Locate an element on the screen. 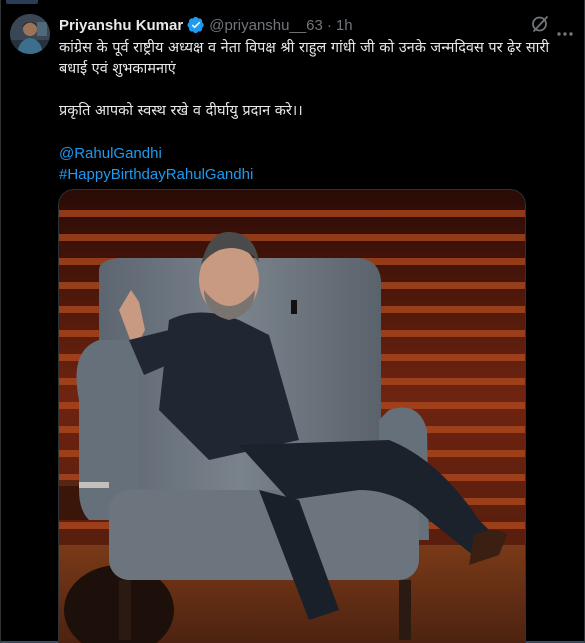 This screenshot has height=643, width=585. more-icon is located at coordinates (565, 29).